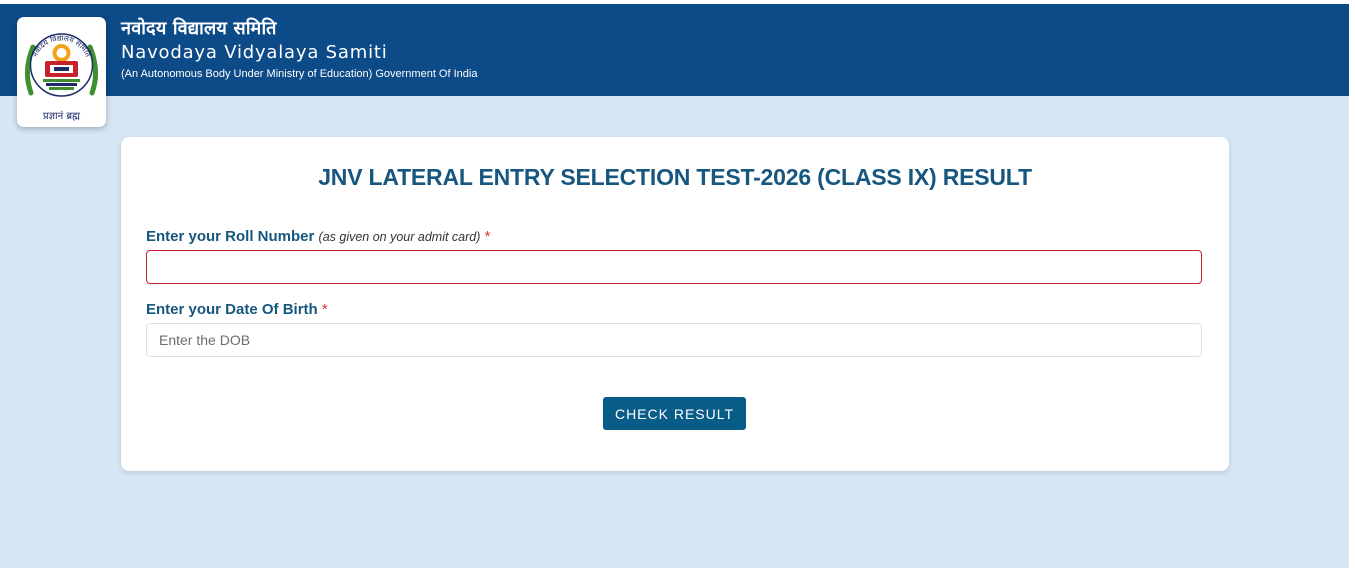 This screenshot has width=1355, height=568. I want to click on dob-label-text: Enter your Date Of Birth, so click(232, 309).